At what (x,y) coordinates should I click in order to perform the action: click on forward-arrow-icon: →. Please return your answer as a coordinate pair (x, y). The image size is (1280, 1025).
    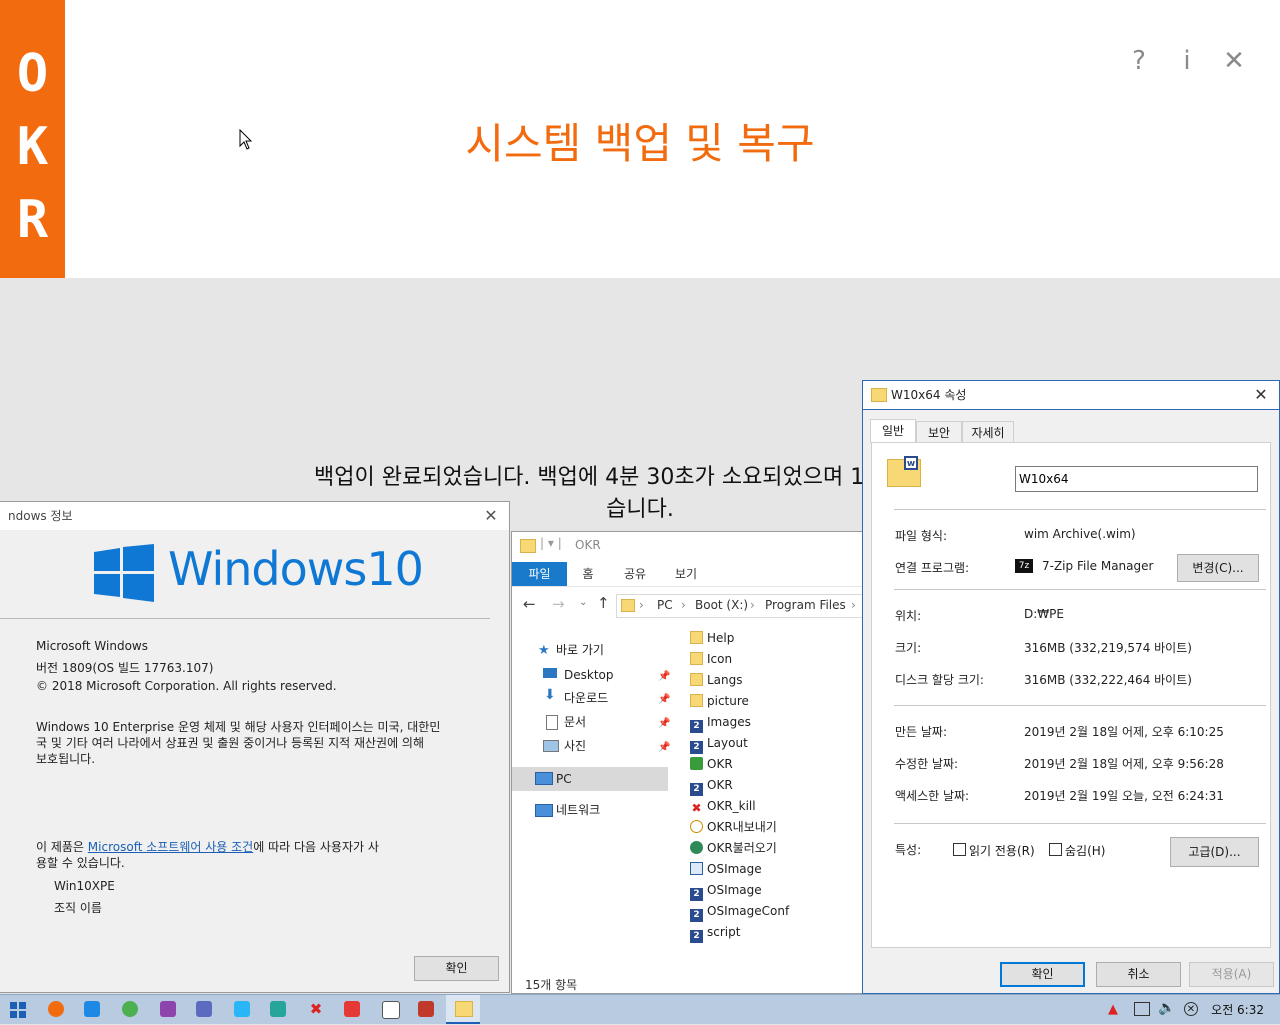
    Looking at the image, I should click on (558, 604).